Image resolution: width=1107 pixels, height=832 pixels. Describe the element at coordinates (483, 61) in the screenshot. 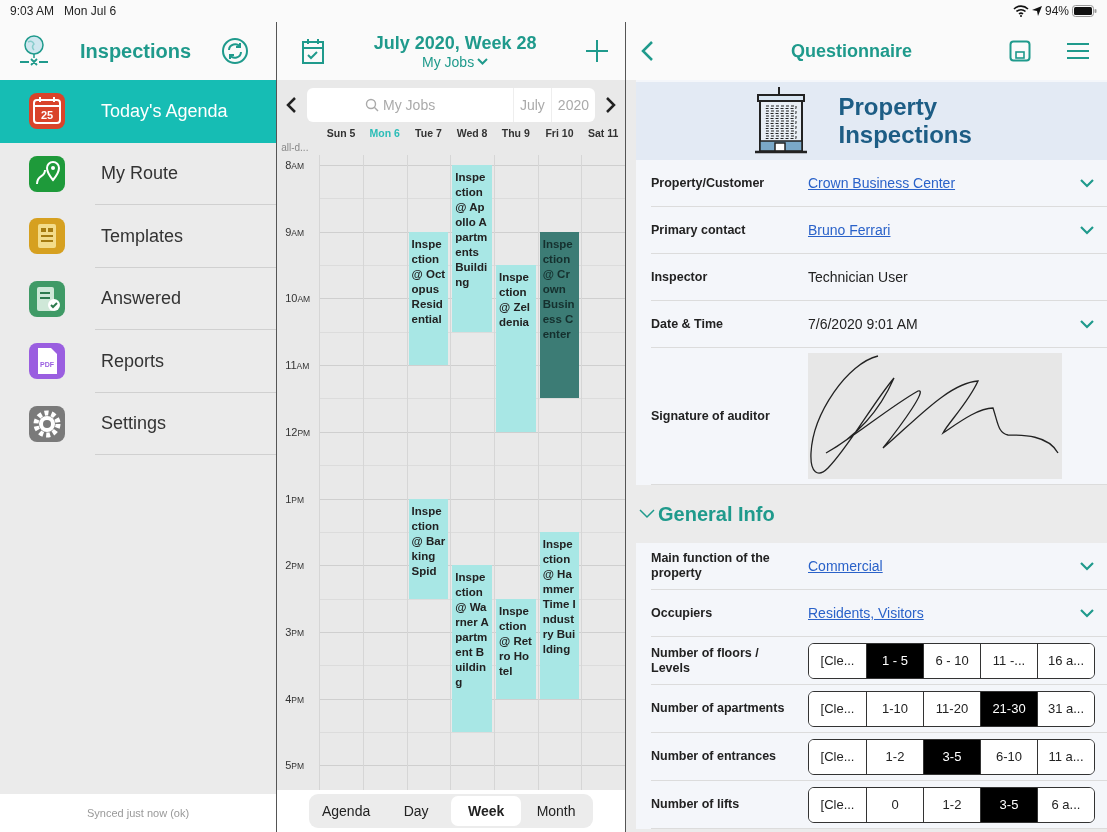

I see `chevron-down-icon` at that location.